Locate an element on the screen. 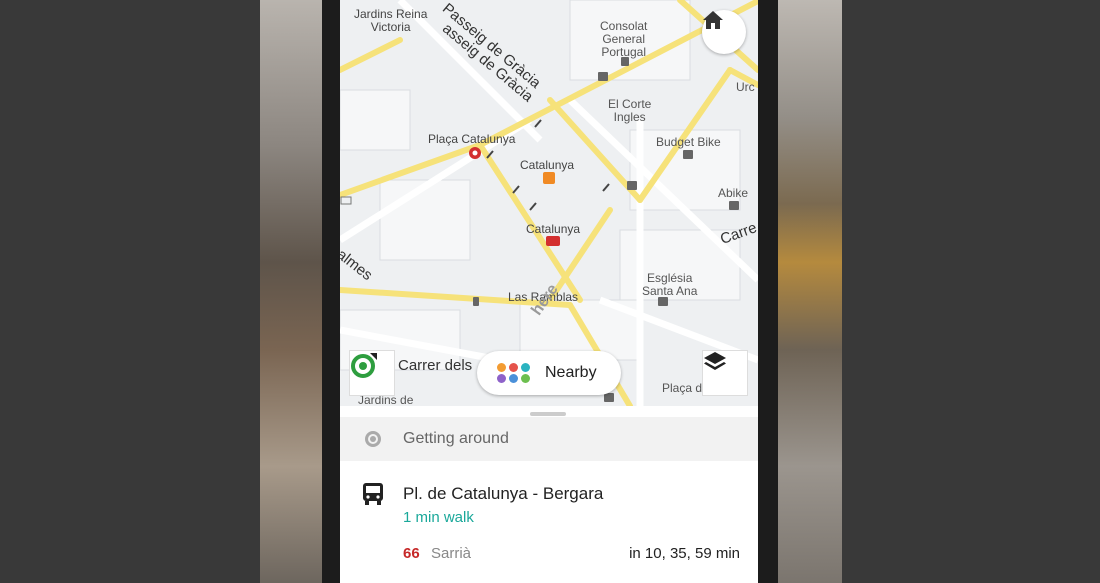 This screenshot has width=1100, height=583. map-label-abike: Abike is located at coordinates (733, 193).